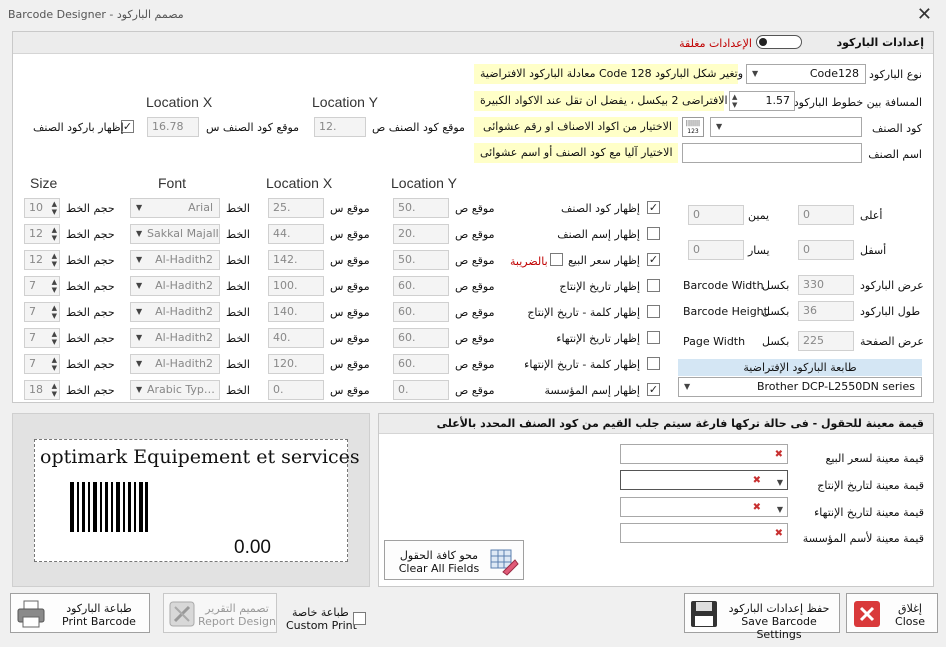 The width and height of the screenshot is (946, 647). What do you see at coordinates (704, 480) in the screenshot?
I see `prod-default-input: ✖ ▼` at bounding box center [704, 480].